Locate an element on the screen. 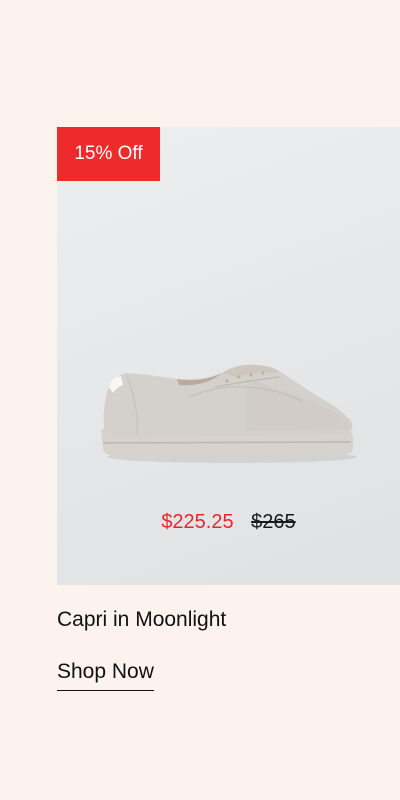 The height and width of the screenshot is (800, 400). discount-badge: 15% Off is located at coordinates (108, 154).